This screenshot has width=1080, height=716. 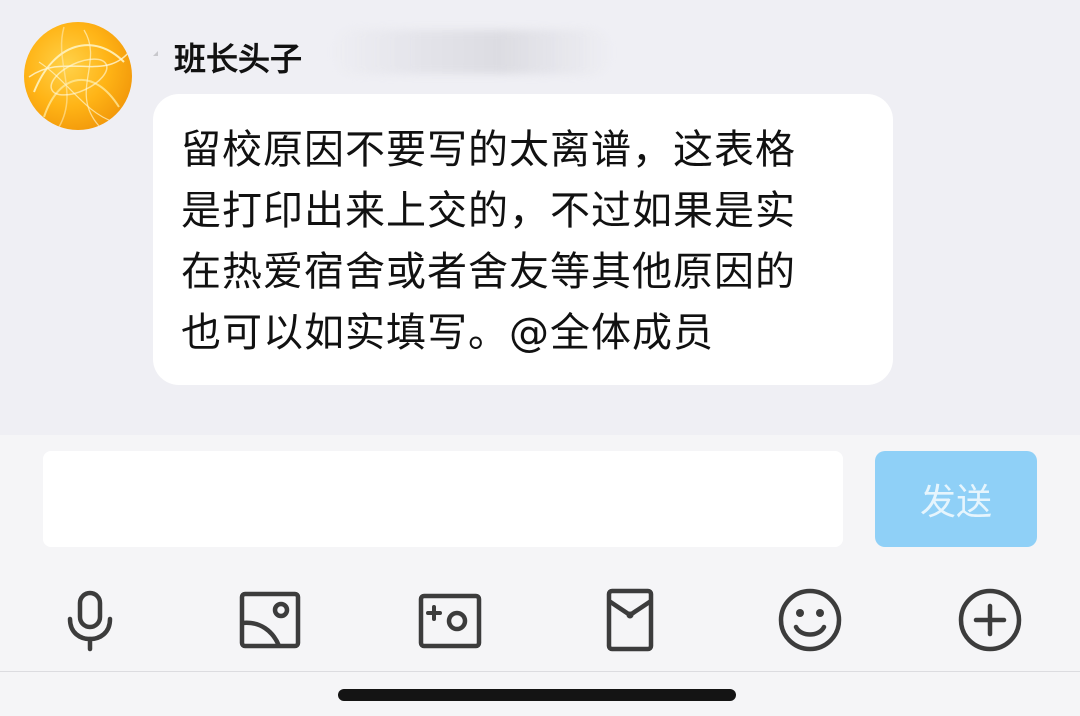 I want to click on emoji-button, so click(x=810, y=620).